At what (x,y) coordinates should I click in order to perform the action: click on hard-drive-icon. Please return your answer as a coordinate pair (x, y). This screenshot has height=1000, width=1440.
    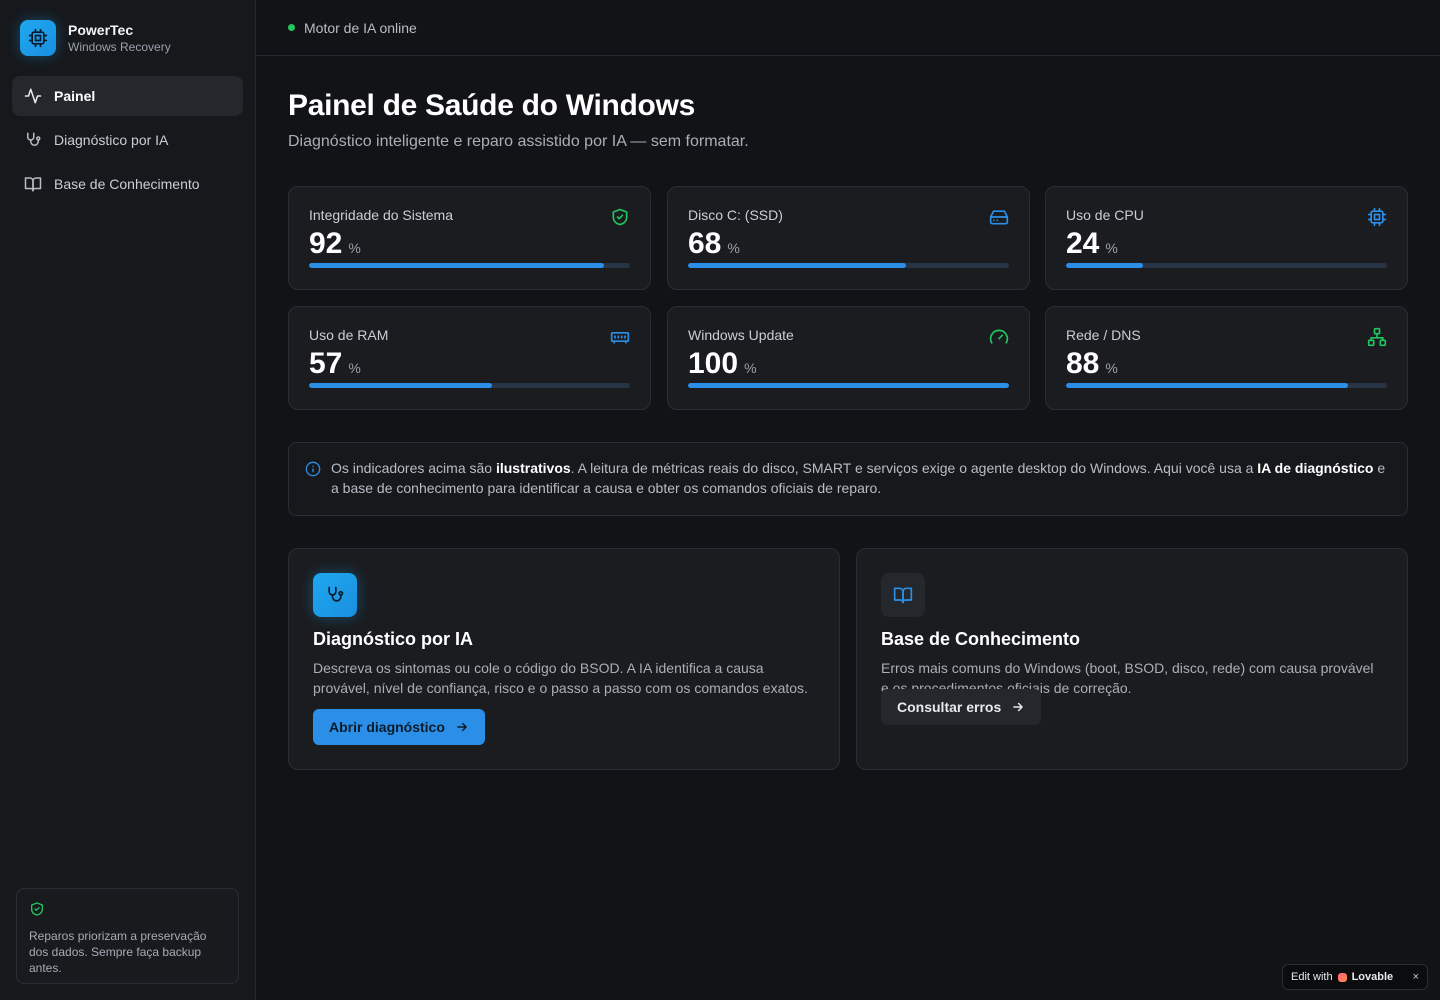
    Looking at the image, I should click on (999, 217).